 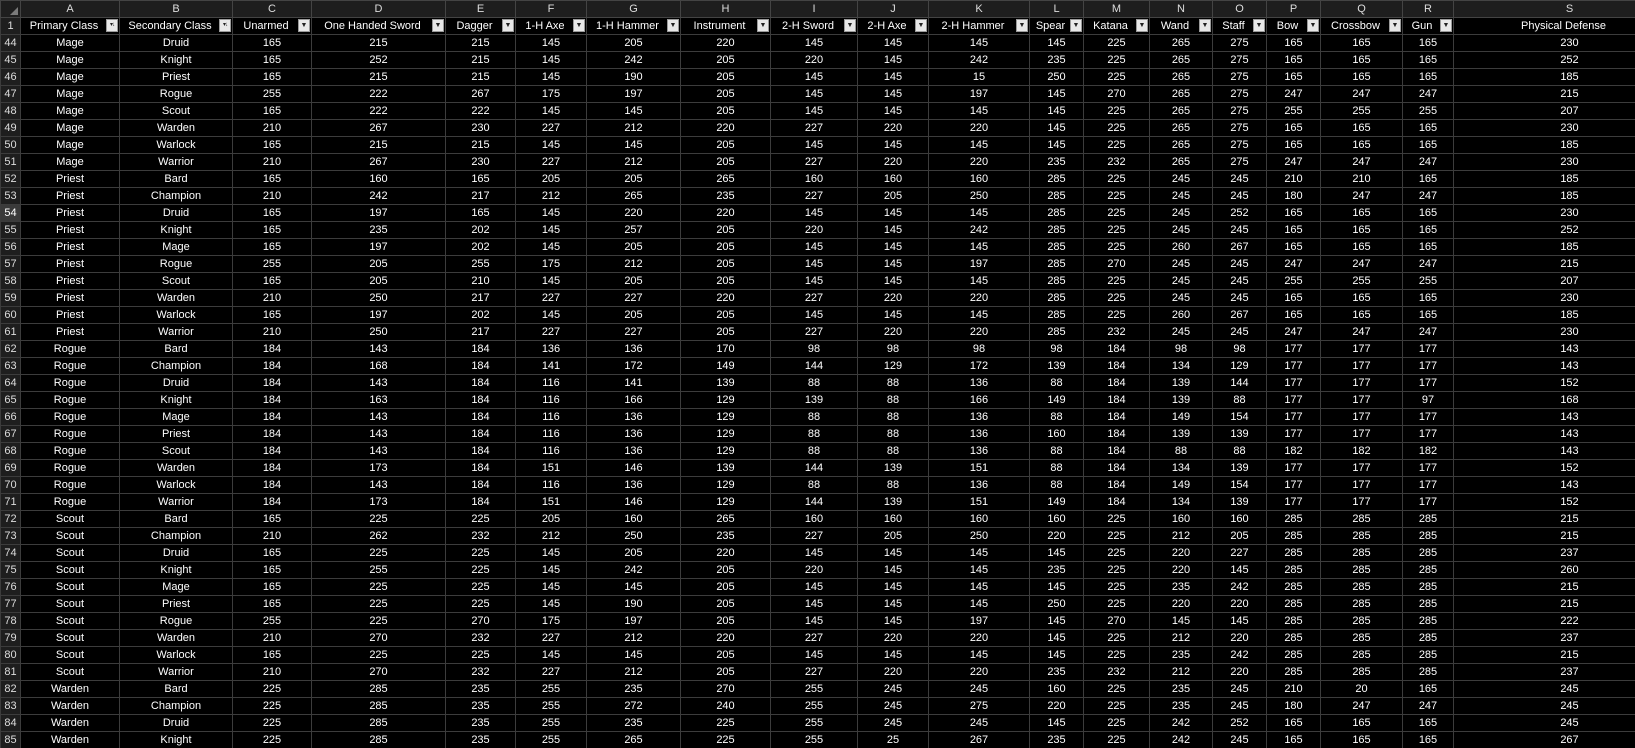 I want to click on table-cell: Mage, so click(x=176, y=417).